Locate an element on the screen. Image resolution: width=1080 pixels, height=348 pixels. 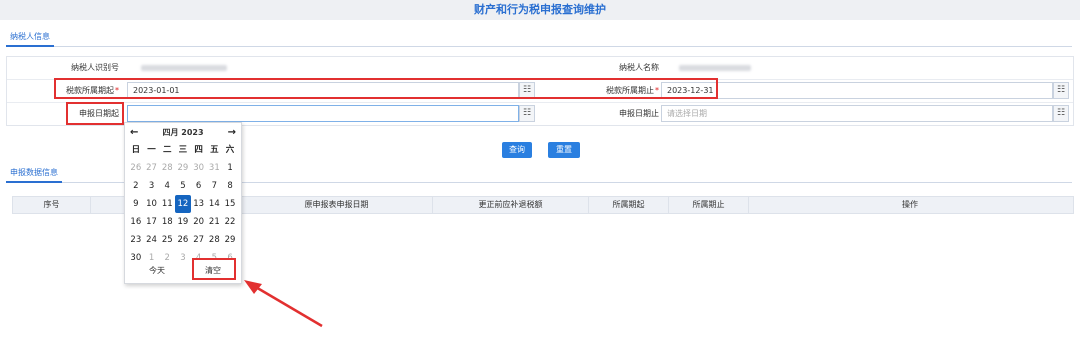
weekday-header: 日 is located at coordinates (136, 150).